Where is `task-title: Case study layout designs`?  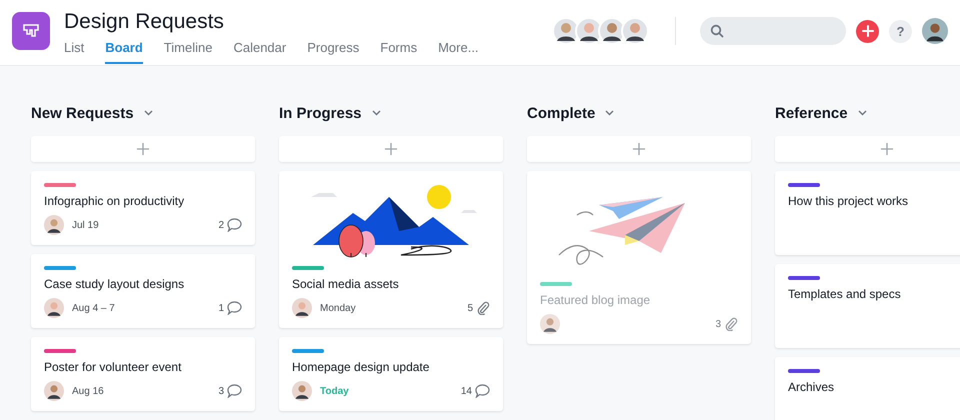 task-title: Case study layout designs is located at coordinates (115, 284).